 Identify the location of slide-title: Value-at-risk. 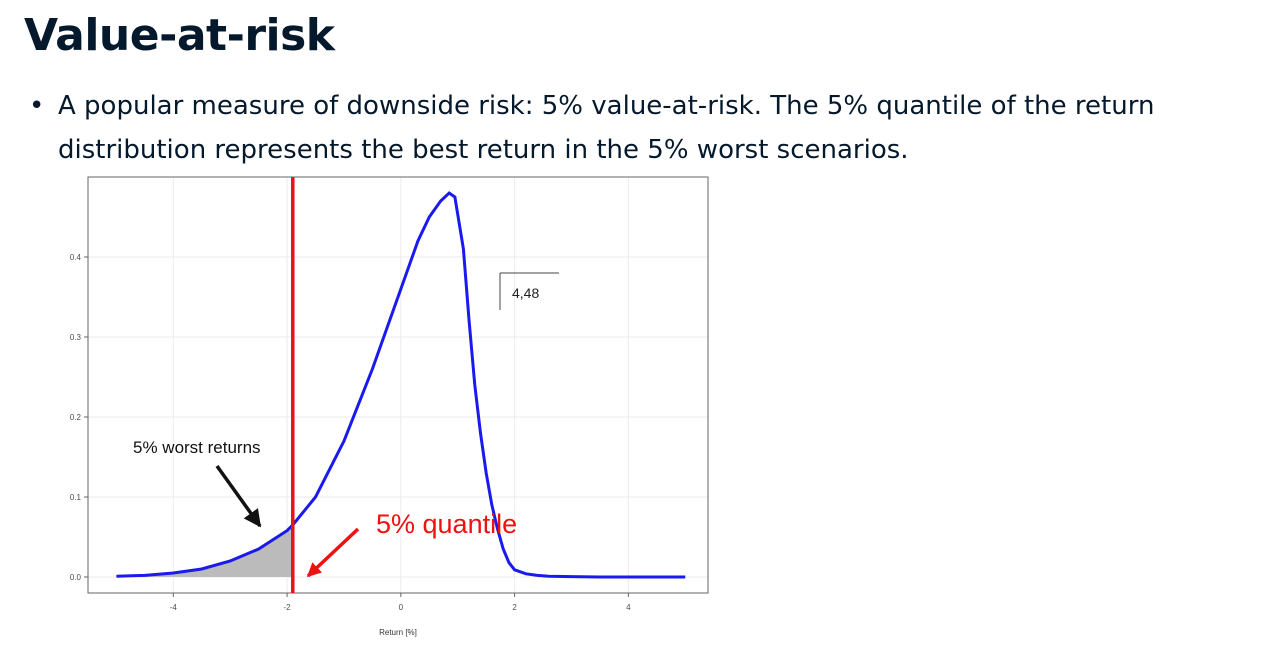
(179, 35).